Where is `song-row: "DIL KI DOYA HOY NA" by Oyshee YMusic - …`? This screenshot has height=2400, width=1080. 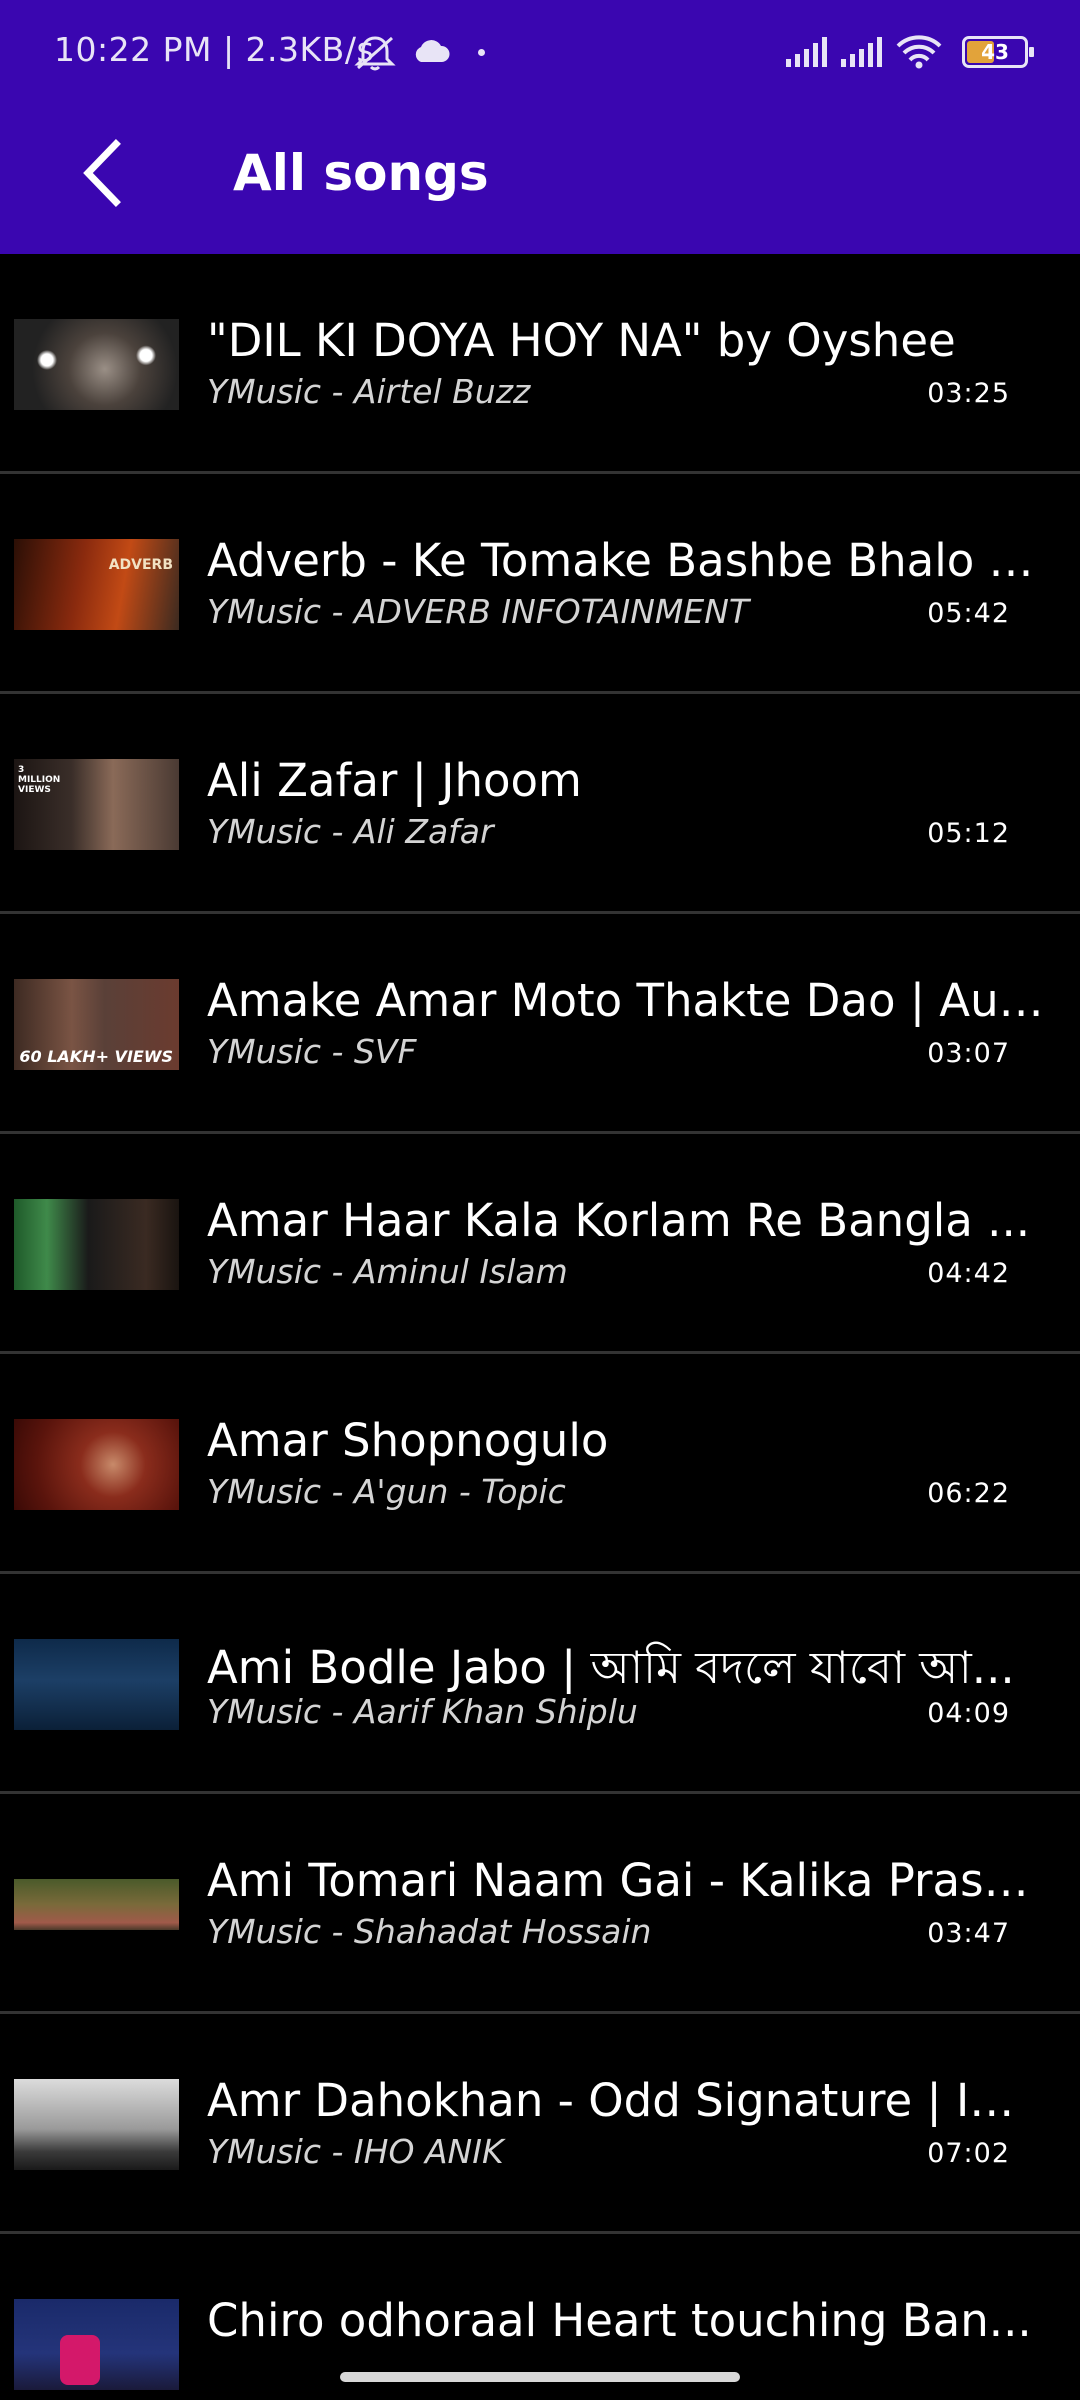
song-row: "DIL KI DOYA HOY NA" by Oyshee YMusic - … is located at coordinates (540, 364).